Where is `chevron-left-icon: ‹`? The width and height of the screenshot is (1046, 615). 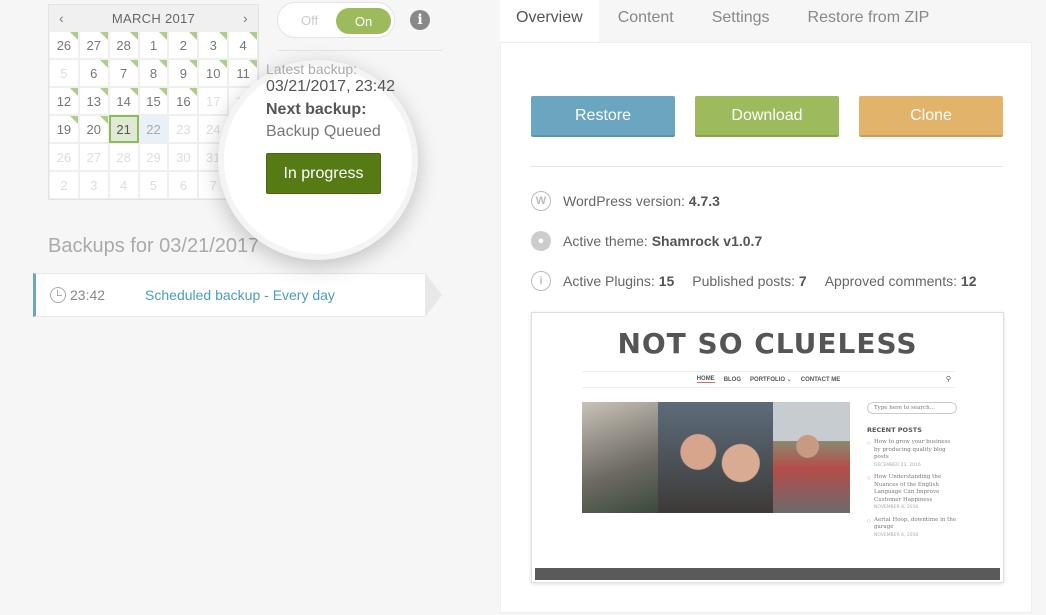 chevron-left-icon: ‹ is located at coordinates (61, 18).